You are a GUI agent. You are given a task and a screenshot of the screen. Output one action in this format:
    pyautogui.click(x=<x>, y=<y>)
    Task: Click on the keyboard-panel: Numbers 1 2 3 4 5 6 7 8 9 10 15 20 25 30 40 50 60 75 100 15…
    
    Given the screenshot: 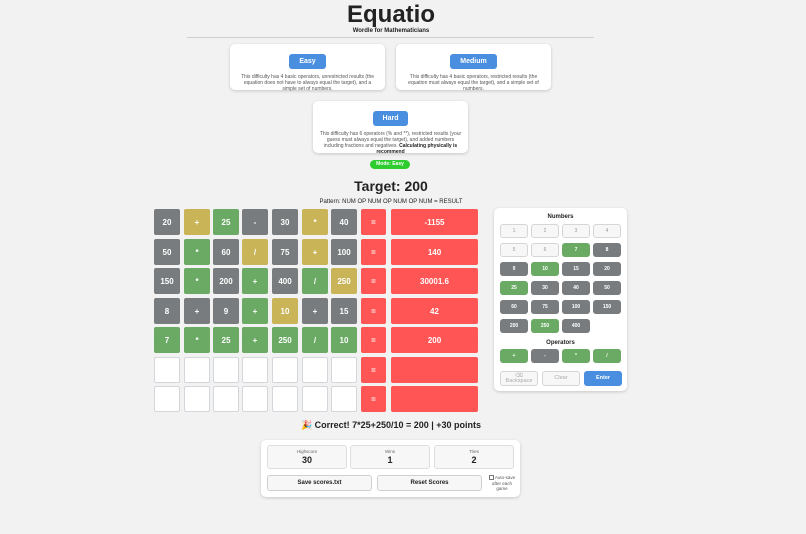 What is the action you would take?
    pyautogui.click(x=560, y=299)
    